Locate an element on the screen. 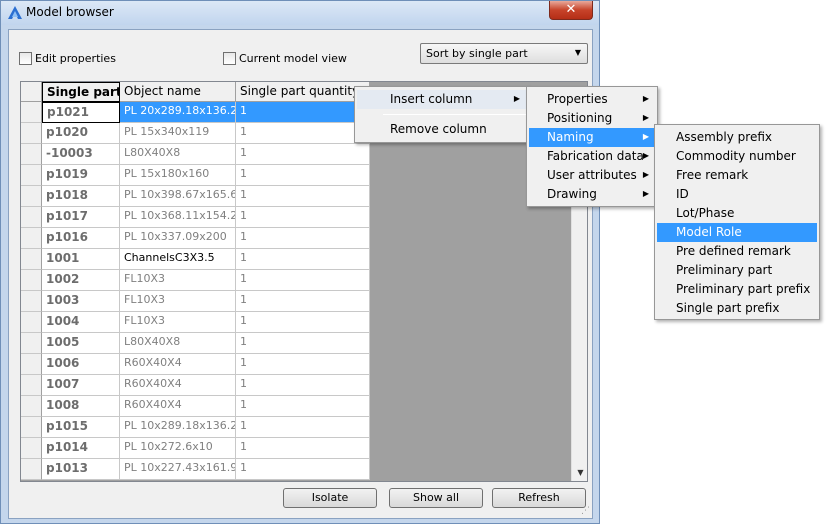 The height and width of the screenshot is (524, 827). column-header-quantity: Single part quantity is located at coordinates (303, 92).